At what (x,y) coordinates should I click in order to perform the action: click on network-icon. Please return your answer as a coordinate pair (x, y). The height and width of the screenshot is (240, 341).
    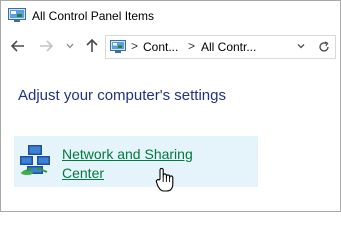
    Looking at the image, I should click on (35, 160).